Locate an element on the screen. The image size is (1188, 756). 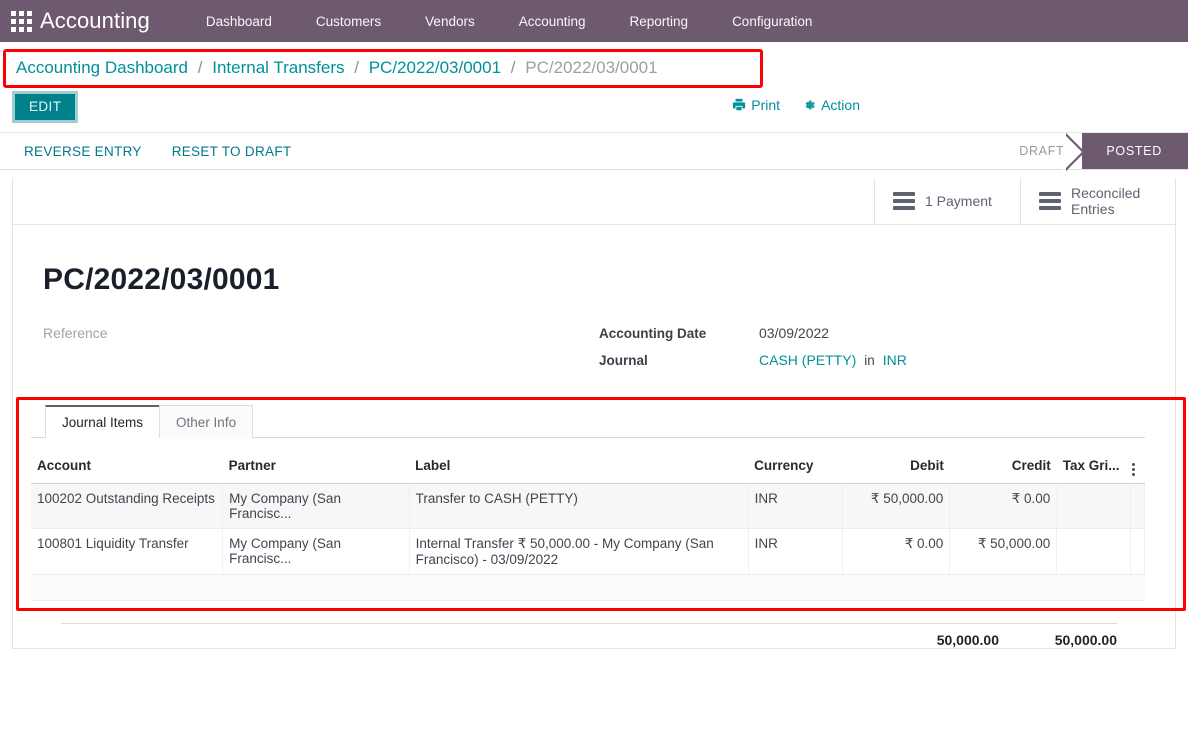
table-empty-row is located at coordinates (588, 587).